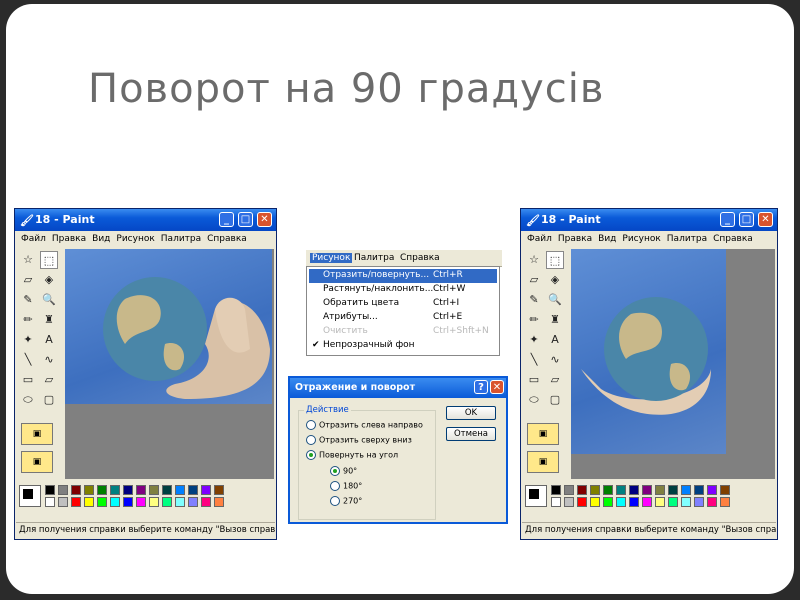 Image resolution: width=800 pixels, height=600 pixels. What do you see at coordinates (28, 360) in the screenshot?
I see `line-icon: ╲` at bounding box center [28, 360].